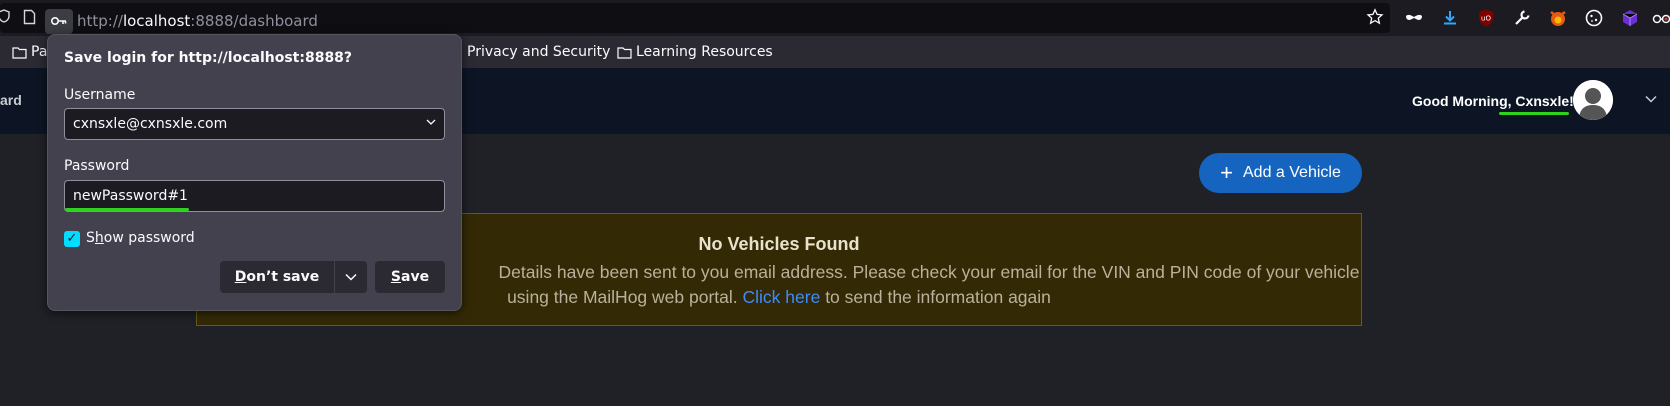 Image resolution: width=1670 pixels, height=406 pixels. Describe the element at coordinates (90, 238) in the screenshot. I see `show-password-pre: S` at that location.